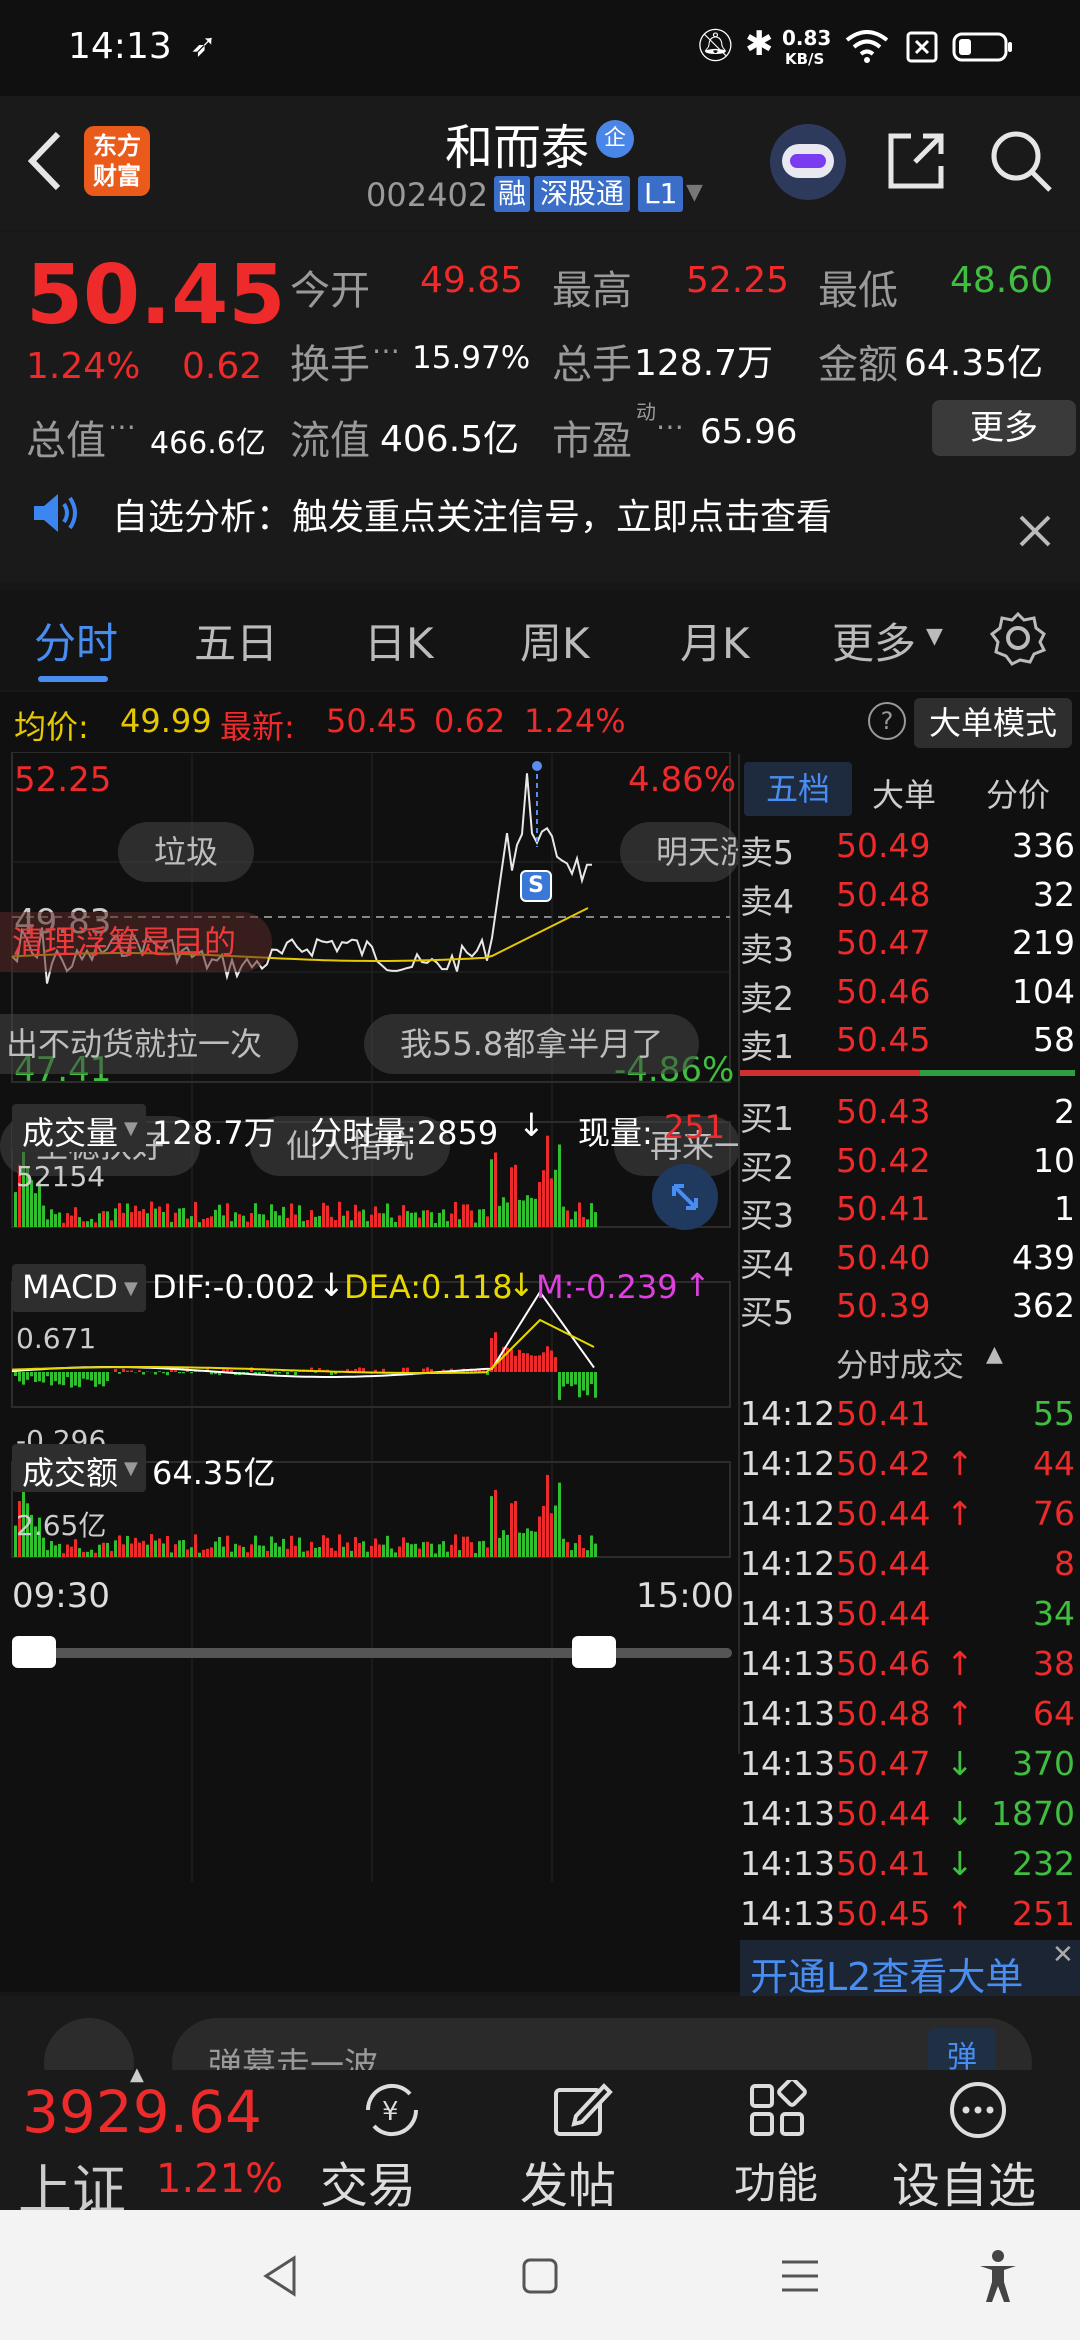 The width and height of the screenshot is (1080, 2340). Describe the element at coordinates (236, 640) in the screenshot. I see `tab-five-day: 五日` at that location.